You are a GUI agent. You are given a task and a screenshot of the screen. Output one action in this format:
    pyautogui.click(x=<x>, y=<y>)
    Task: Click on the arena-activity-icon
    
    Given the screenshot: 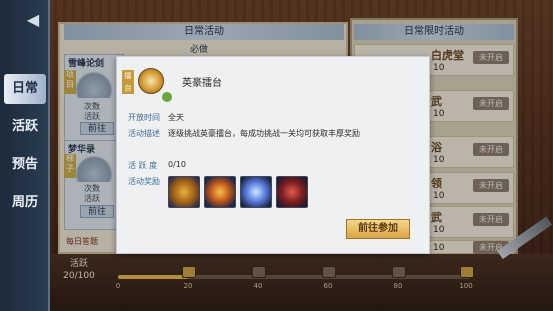 What is the action you would take?
    pyautogui.click(x=151, y=81)
    